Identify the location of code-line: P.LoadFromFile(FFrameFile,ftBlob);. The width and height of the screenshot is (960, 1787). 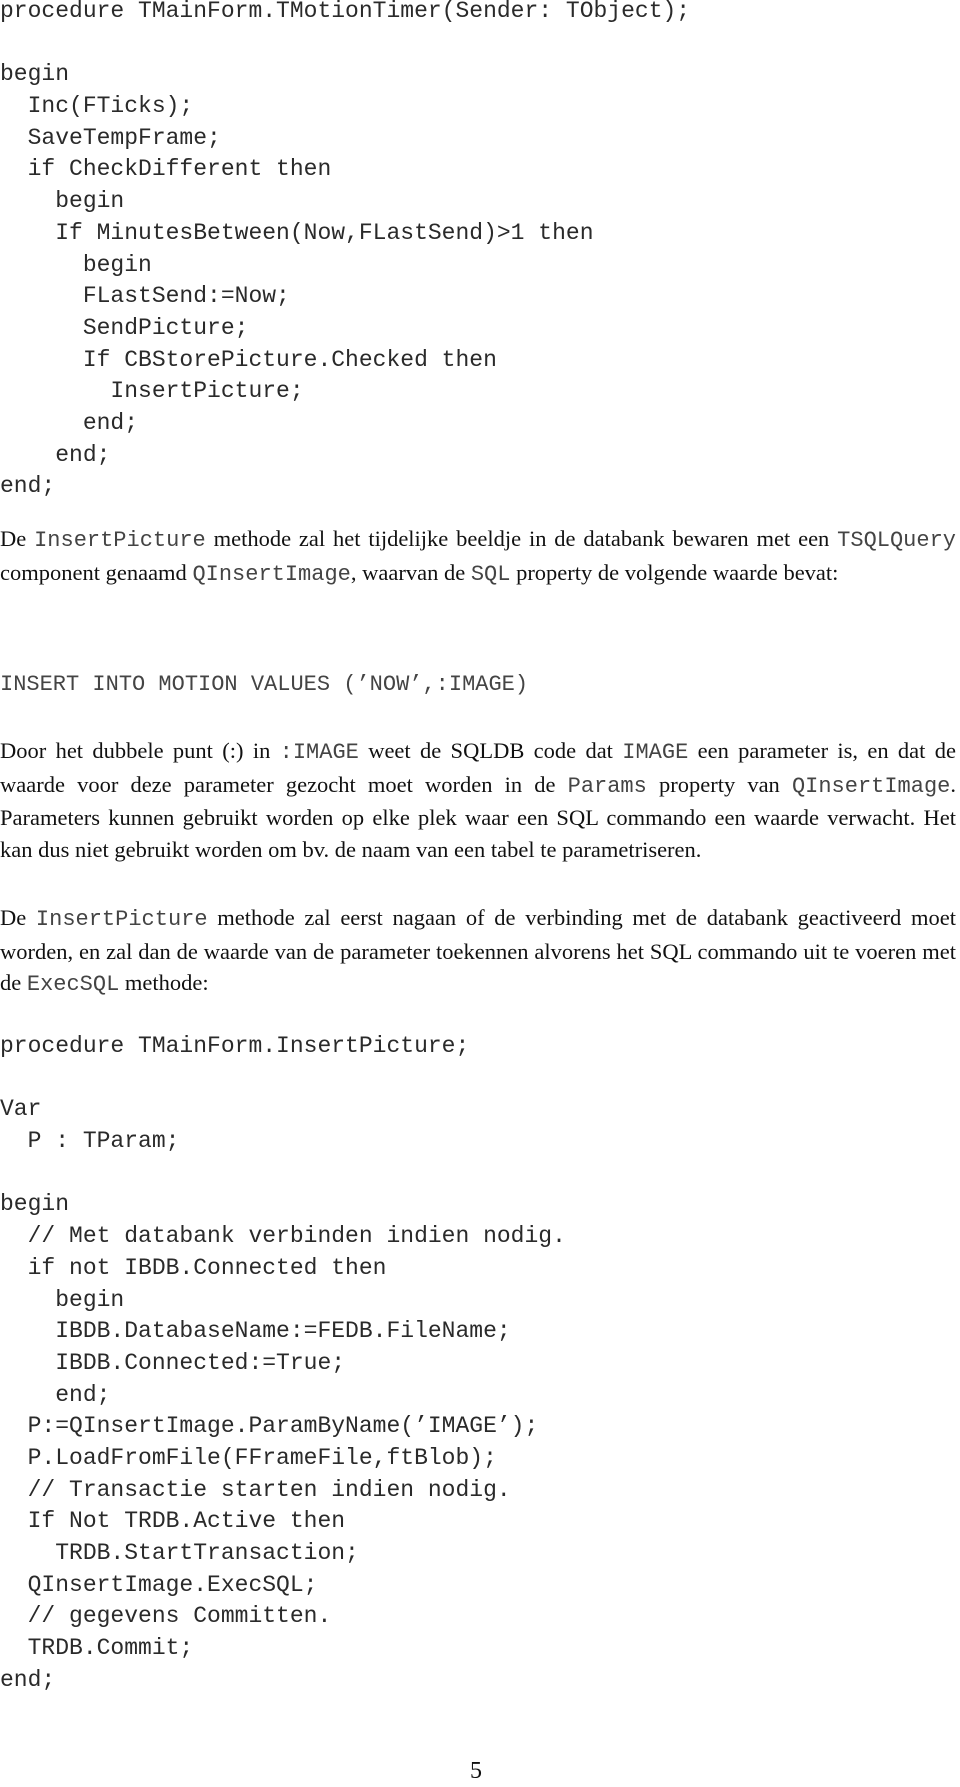
(248, 1457).